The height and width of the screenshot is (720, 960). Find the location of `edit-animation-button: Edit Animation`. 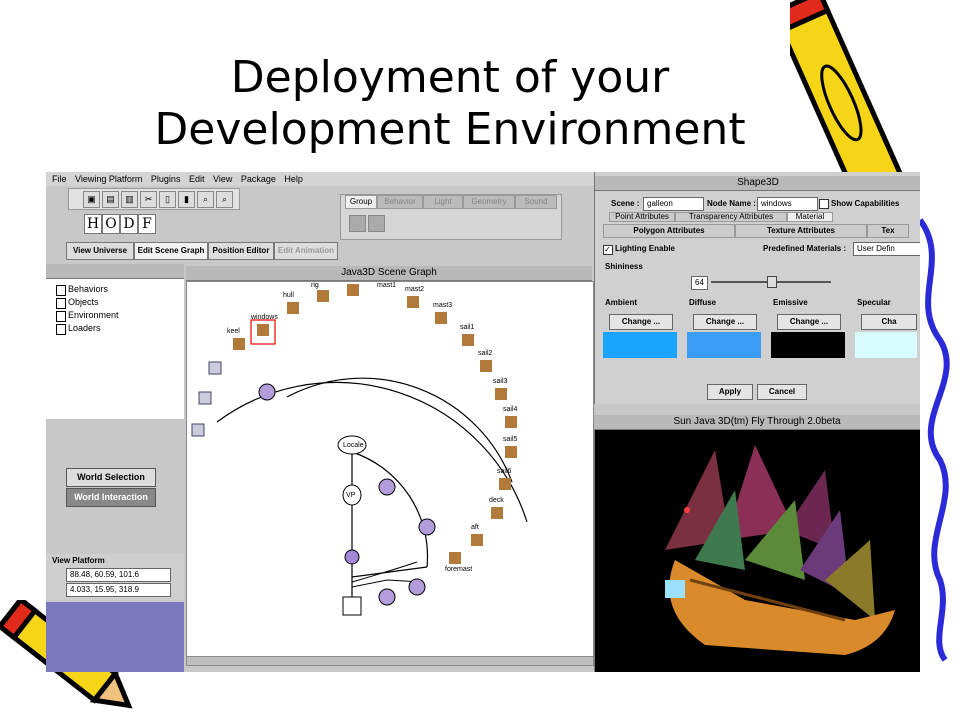

edit-animation-button: Edit Animation is located at coordinates (306, 251).